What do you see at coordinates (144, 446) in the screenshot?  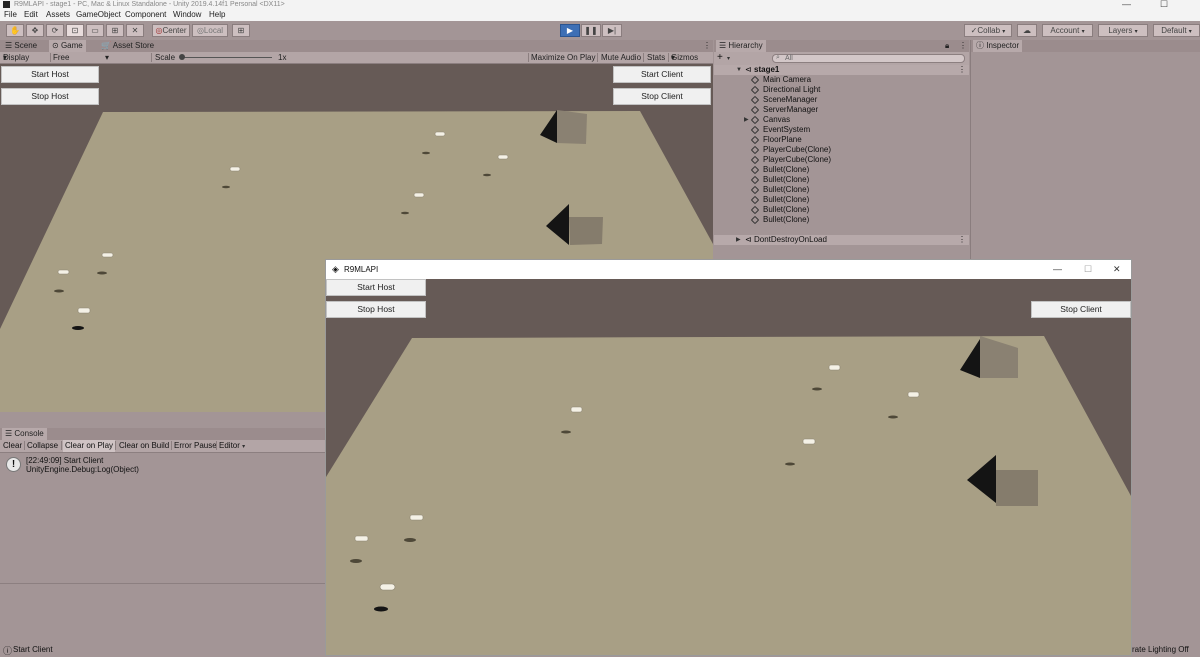 I see `console-clear-on-build-button: Clear on Build` at bounding box center [144, 446].